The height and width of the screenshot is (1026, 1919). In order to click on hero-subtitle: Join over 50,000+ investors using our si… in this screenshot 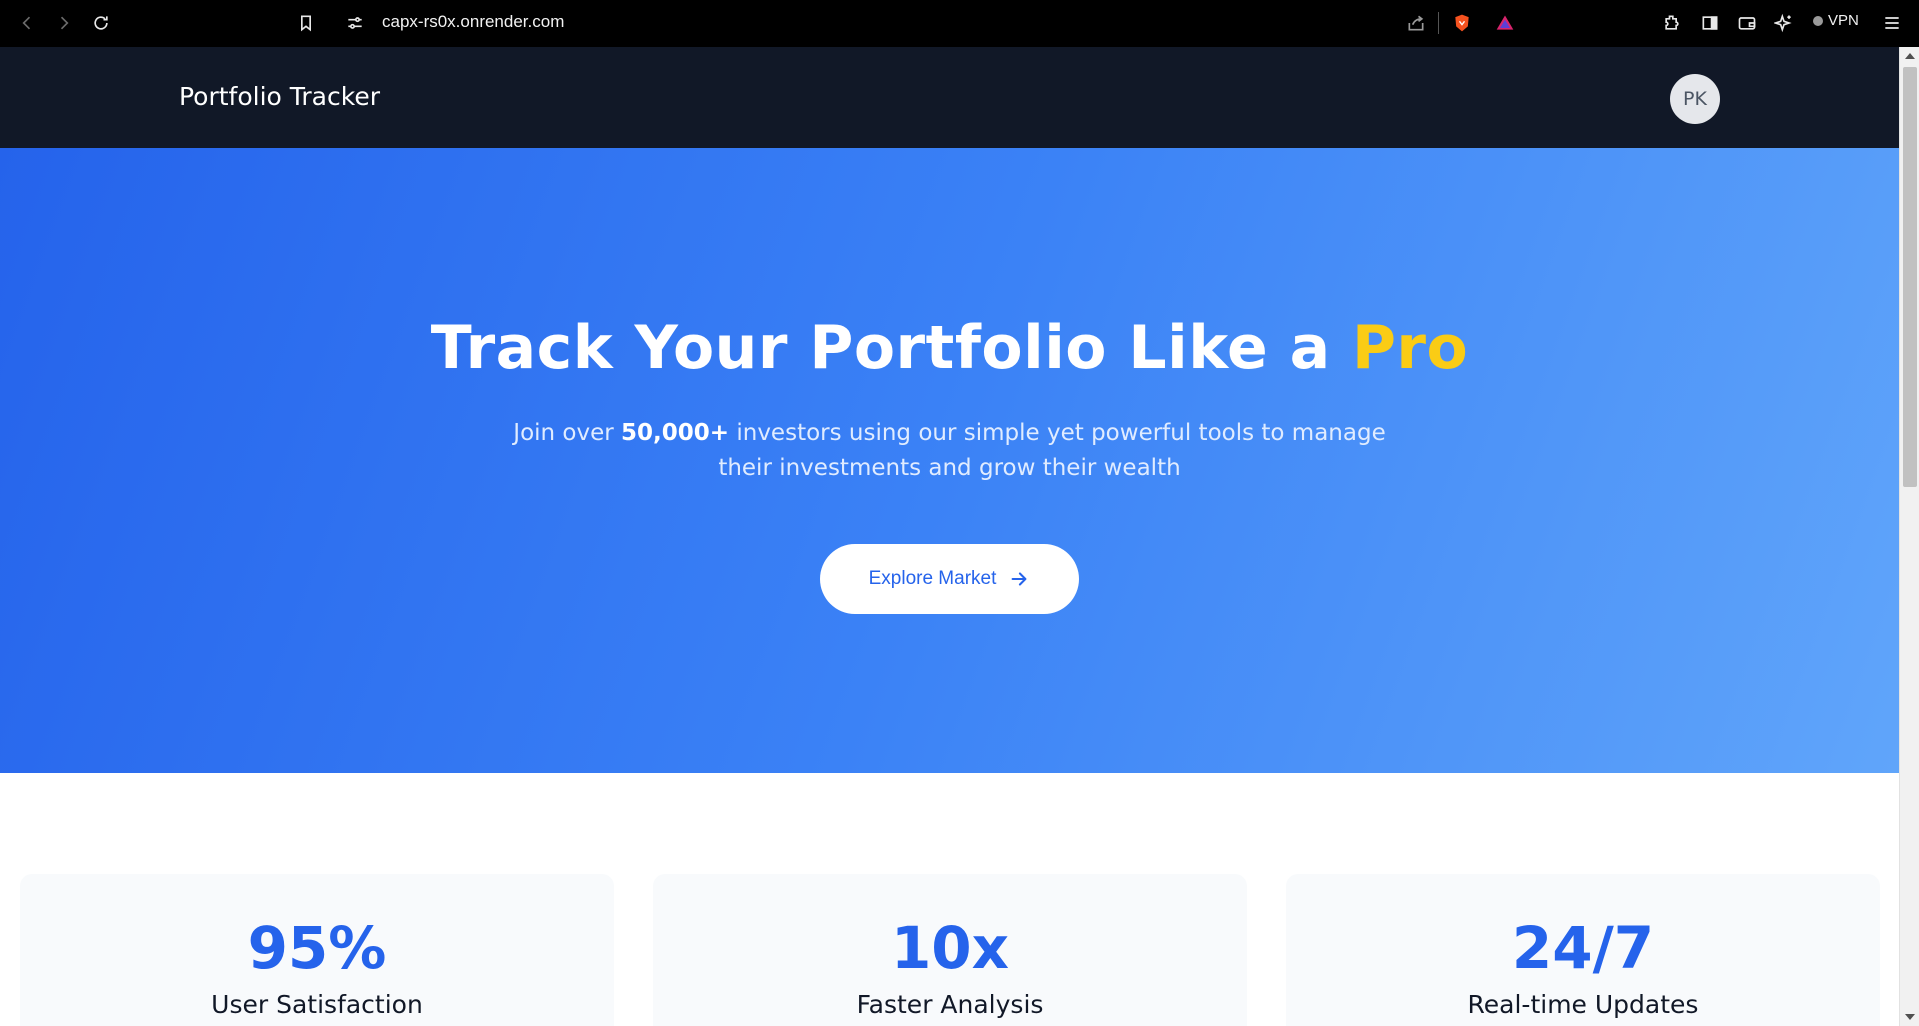, I will do `click(949, 451)`.